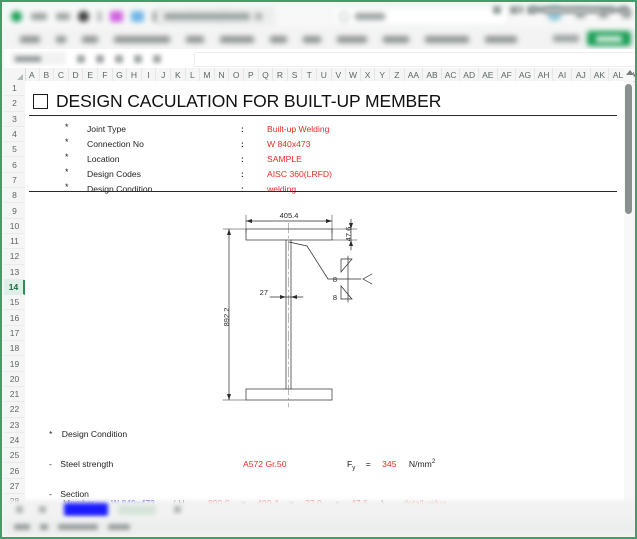  Describe the element at coordinates (178, 74) in the screenshot. I see `column-header-k: K` at that location.